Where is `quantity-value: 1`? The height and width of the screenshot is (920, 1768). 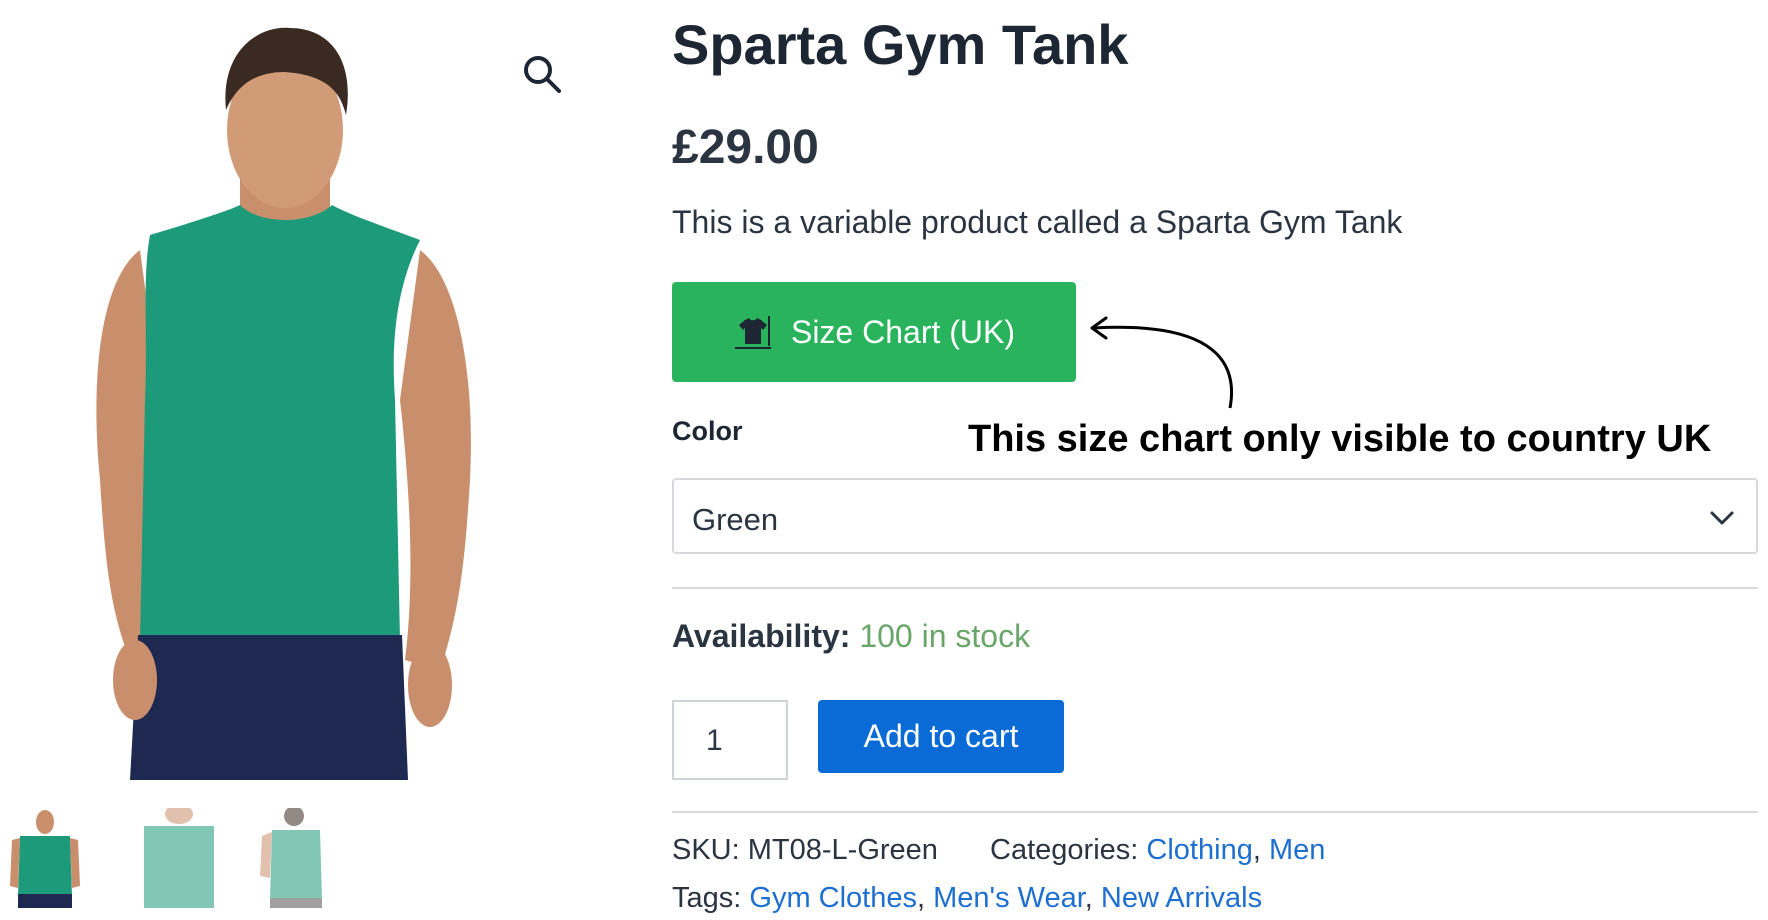
quantity-value: 1 is located at coordinates (714, 740).